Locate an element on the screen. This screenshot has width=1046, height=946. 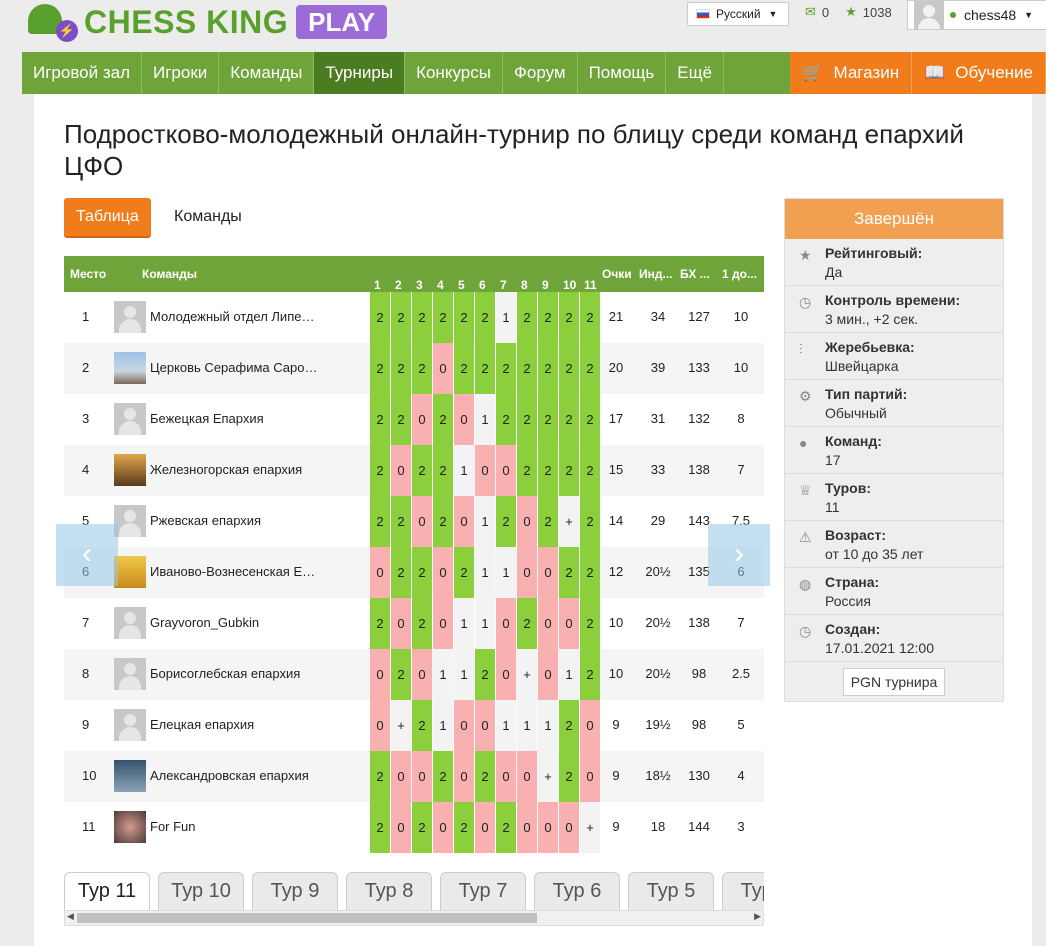
table-row: 9 Елецкая епархия 0 +2 1 0 0 1 1 1 2 0 9 19½ 98 5 is located at coordinates (414, 725).